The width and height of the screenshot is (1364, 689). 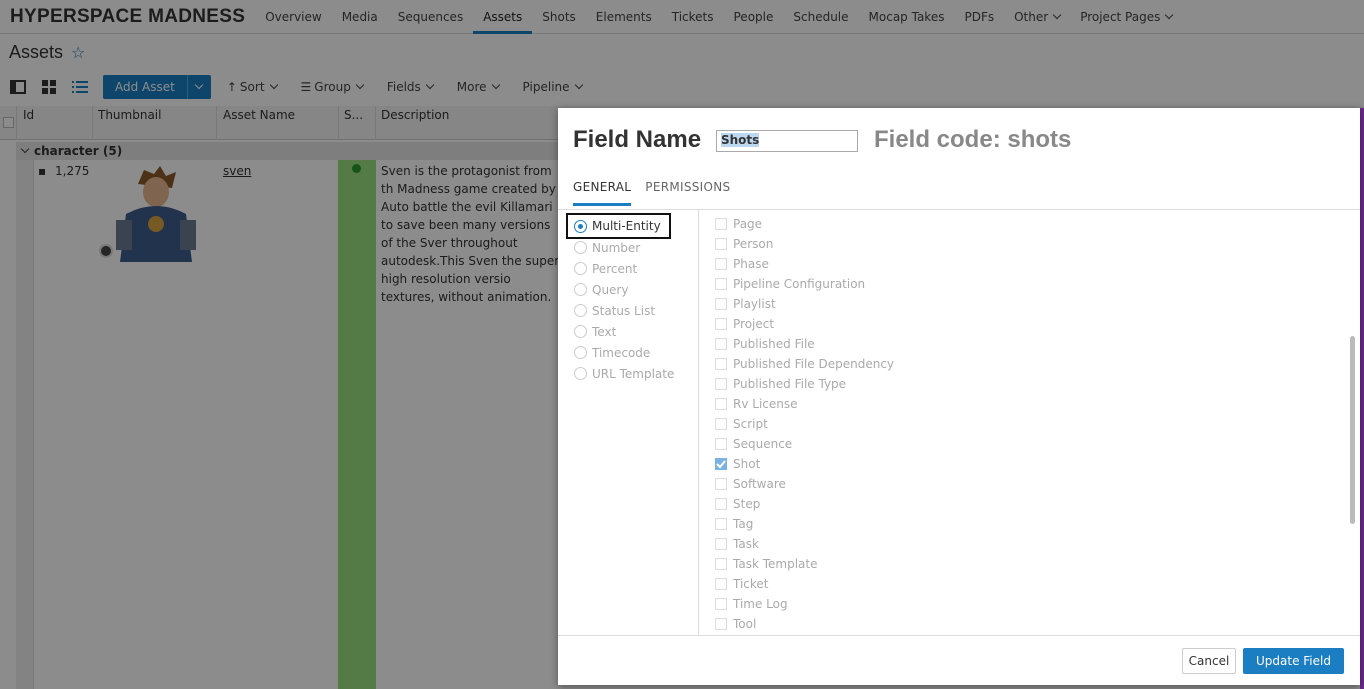 I want to click on type-option-status-list: Status List, so click(x=614, y=310).